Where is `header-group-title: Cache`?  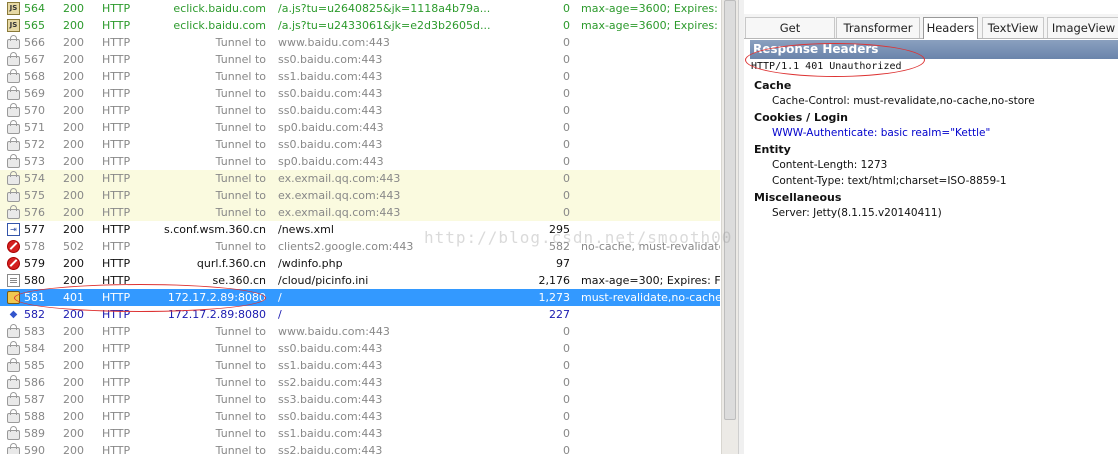
header-group-title: Cache is located at coordinates (773, 85).